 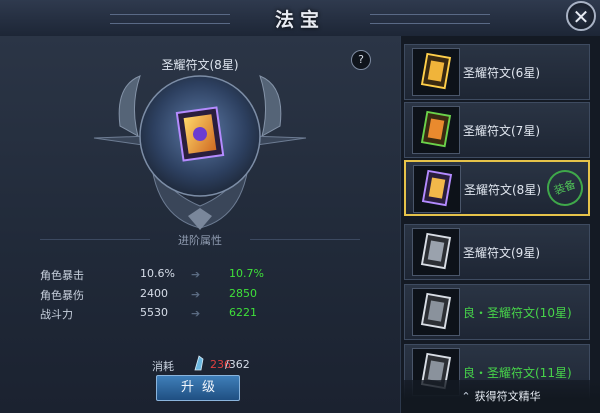 I want to click on upgrade-button: 升级, so click(x=198, y=388).